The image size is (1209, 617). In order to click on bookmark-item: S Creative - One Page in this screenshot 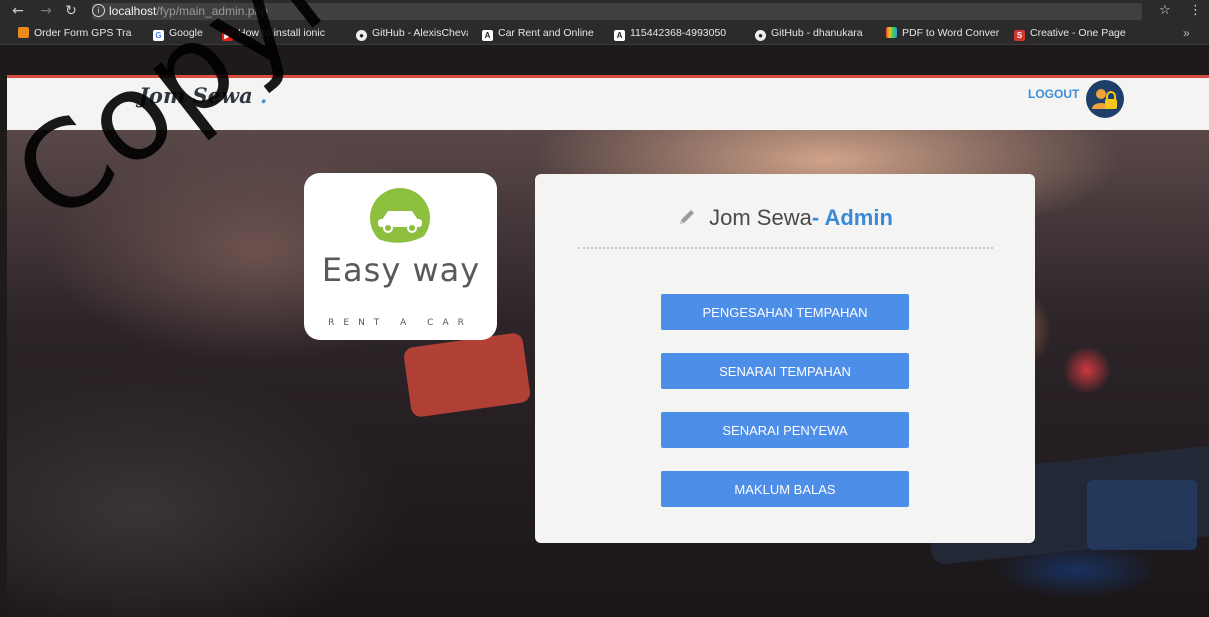, I will do `click(1074, 34)`.